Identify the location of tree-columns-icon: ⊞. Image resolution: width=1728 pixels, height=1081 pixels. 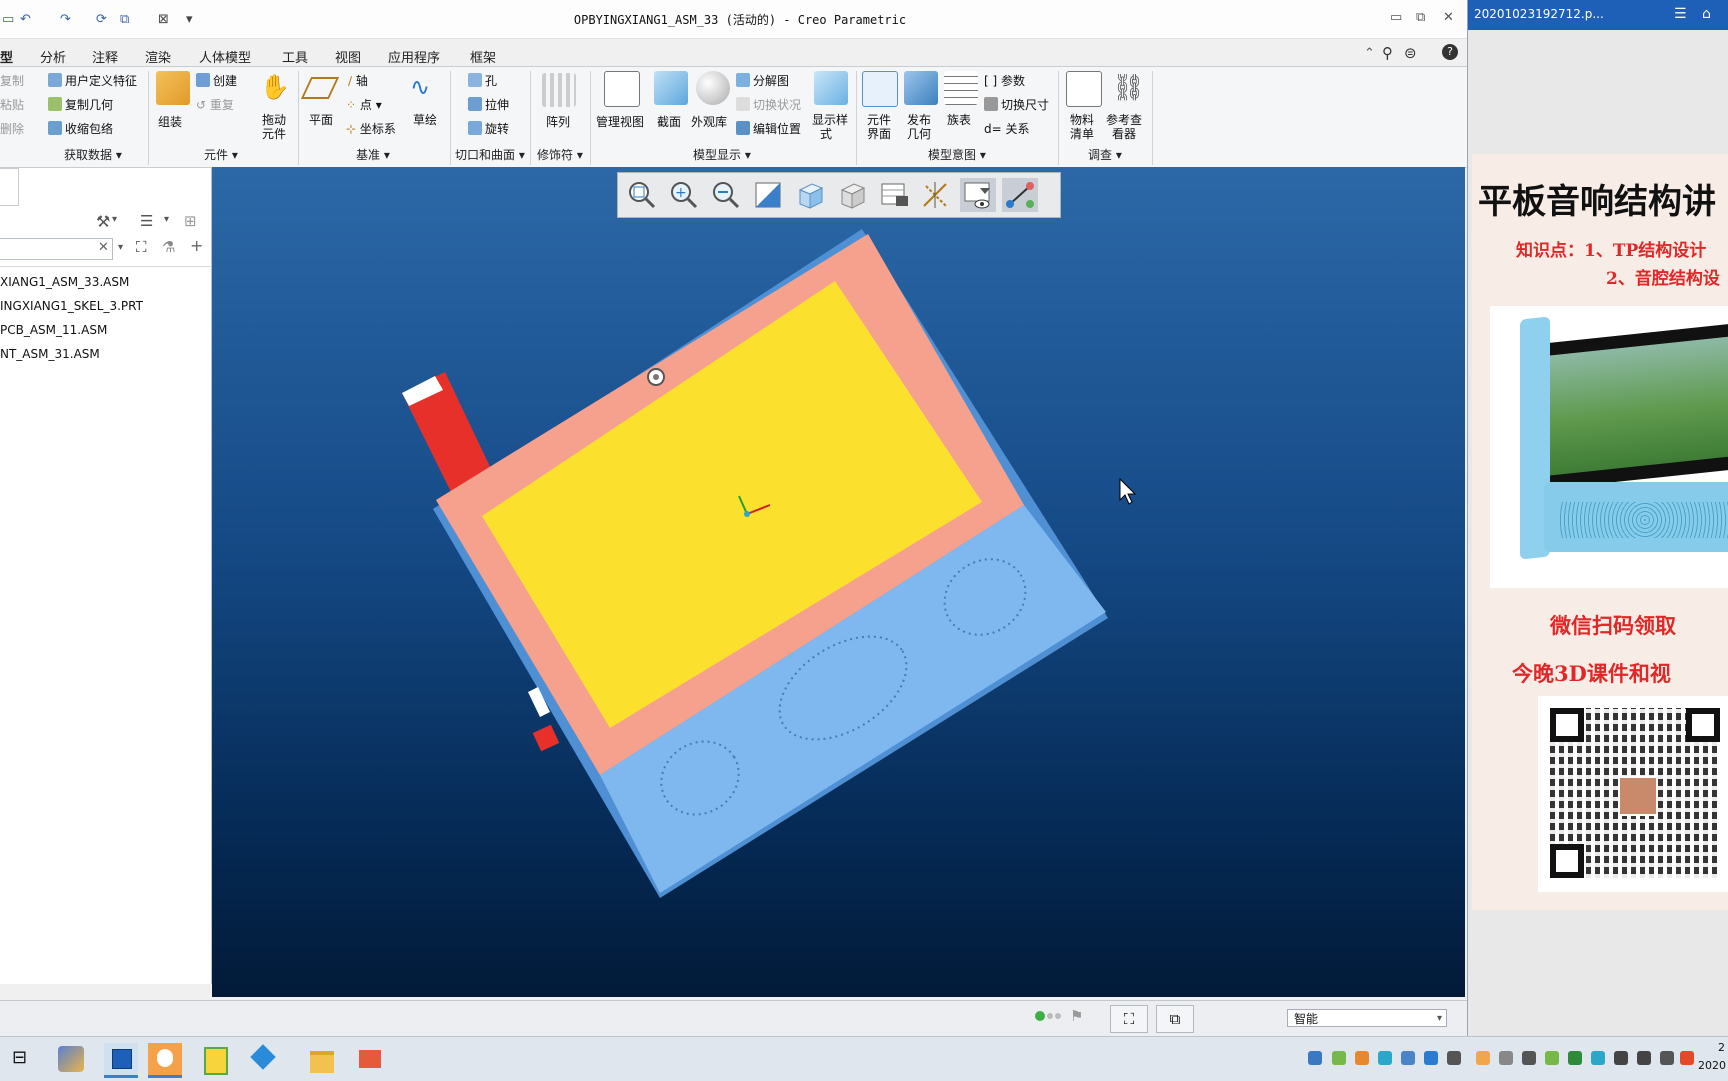
(190, 221).